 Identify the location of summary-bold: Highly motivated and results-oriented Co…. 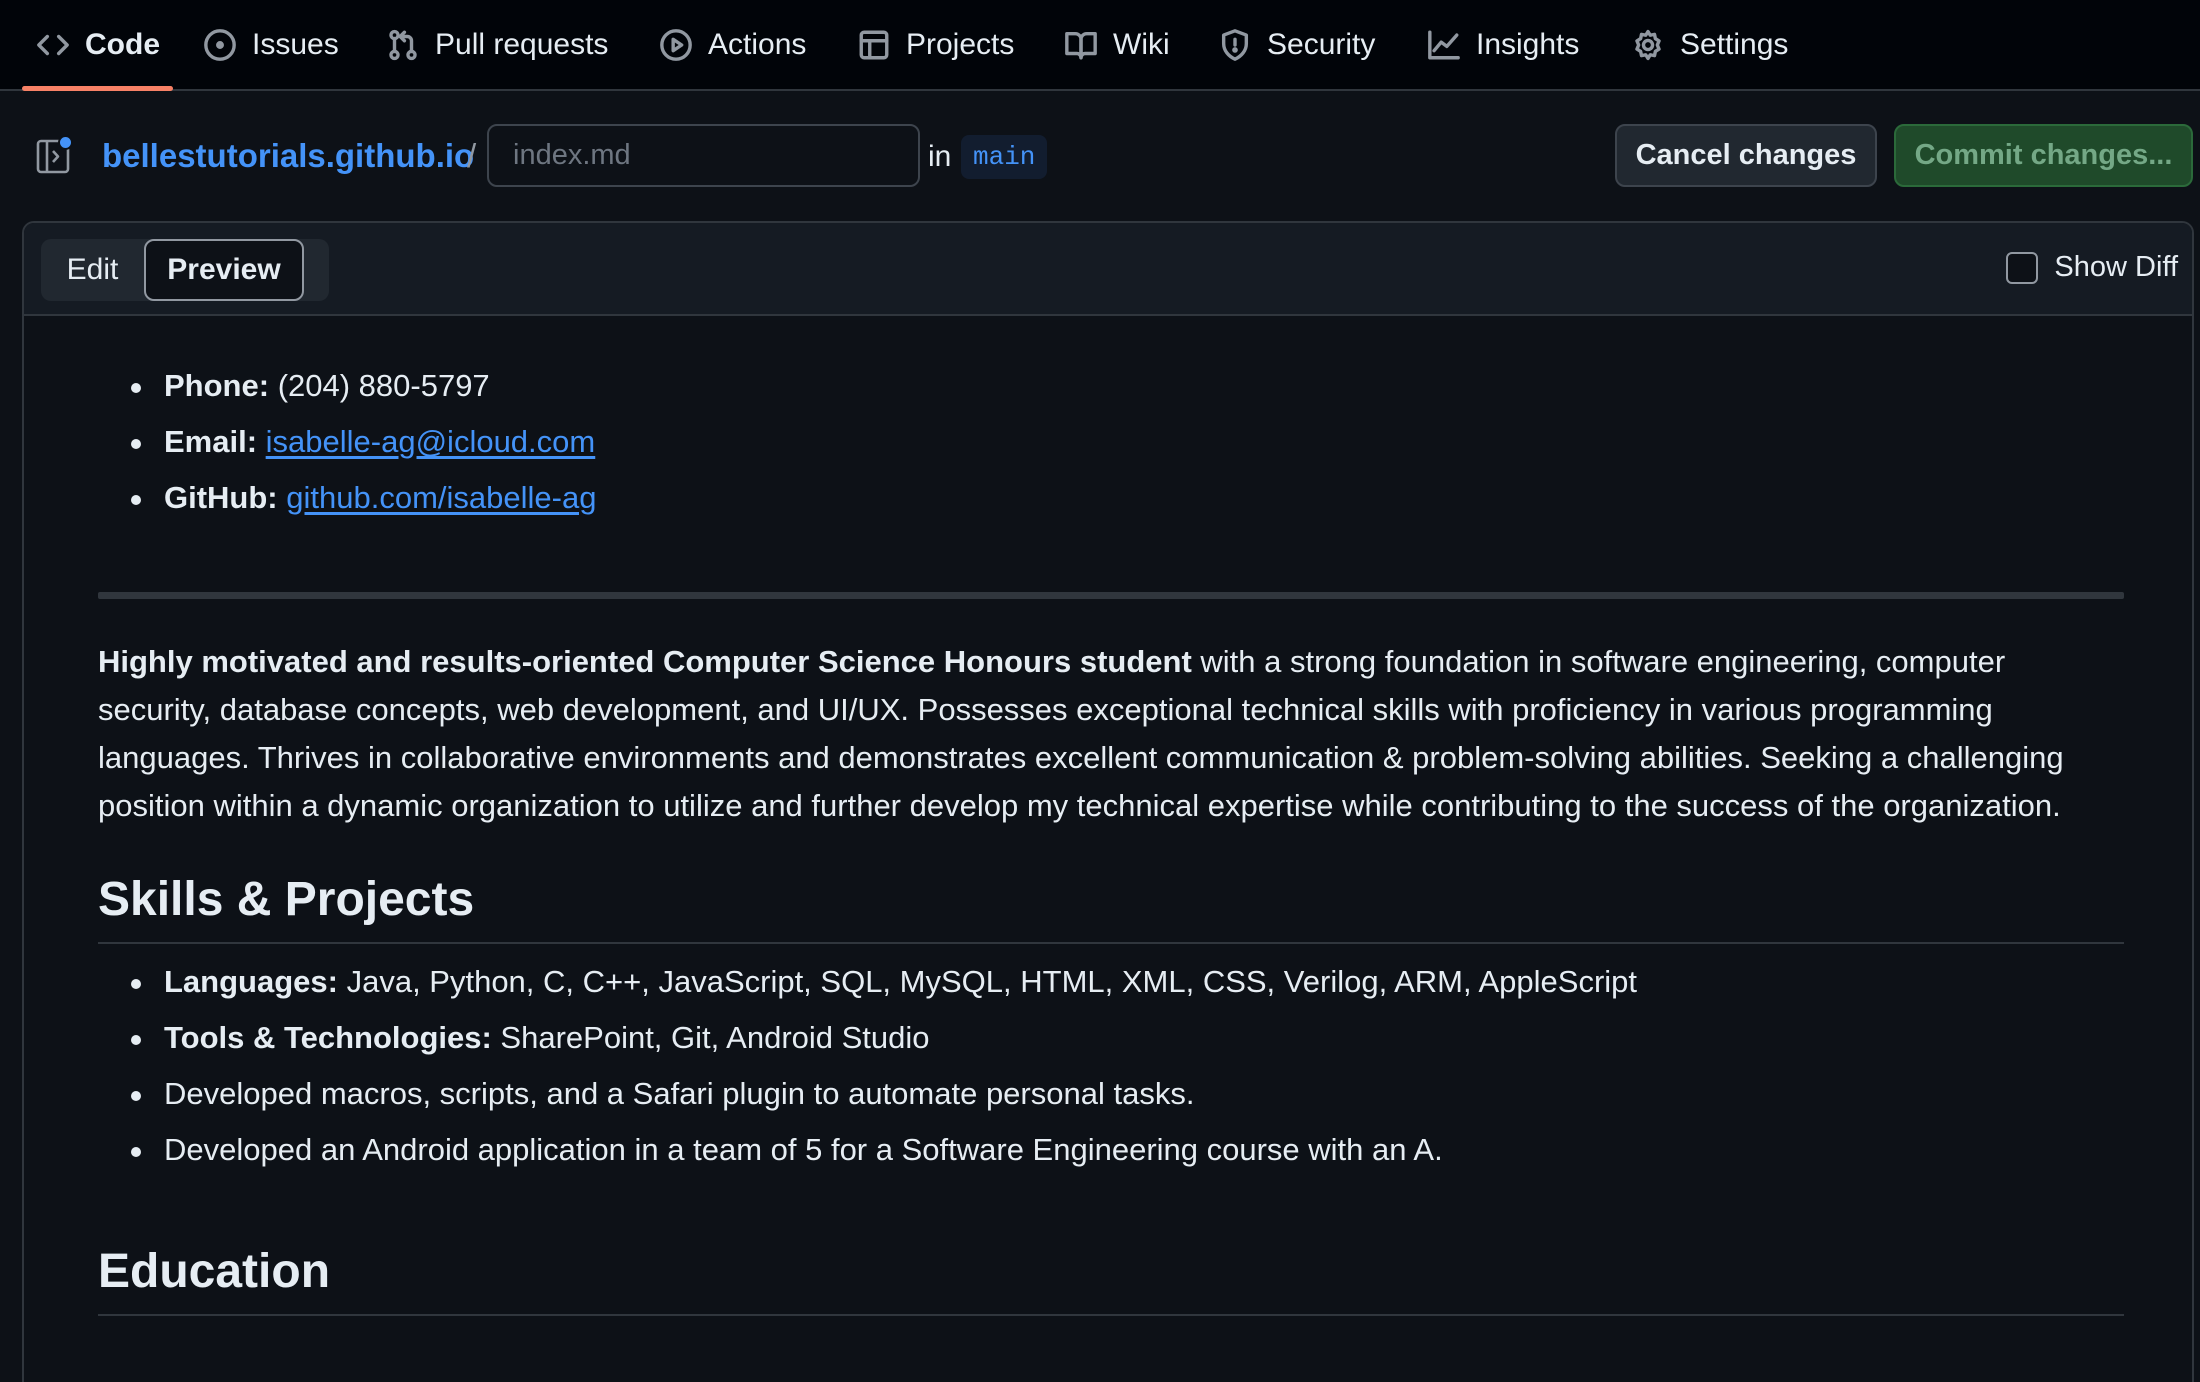
(645, 661).